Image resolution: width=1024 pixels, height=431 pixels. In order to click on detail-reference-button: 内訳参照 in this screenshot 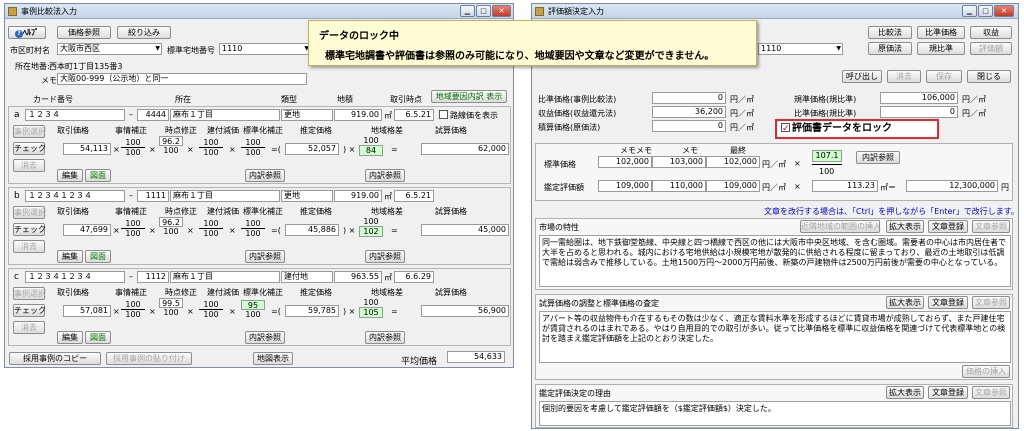, I will do `click(878, 157)`.